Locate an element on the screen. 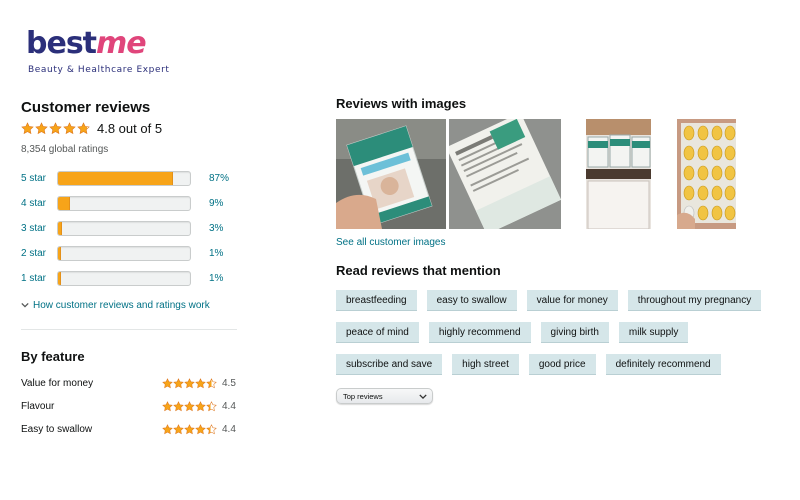 This screenshot has width=800, height=500. customer-reviews-title: Customer reviews is located at coordinates (86, 107).